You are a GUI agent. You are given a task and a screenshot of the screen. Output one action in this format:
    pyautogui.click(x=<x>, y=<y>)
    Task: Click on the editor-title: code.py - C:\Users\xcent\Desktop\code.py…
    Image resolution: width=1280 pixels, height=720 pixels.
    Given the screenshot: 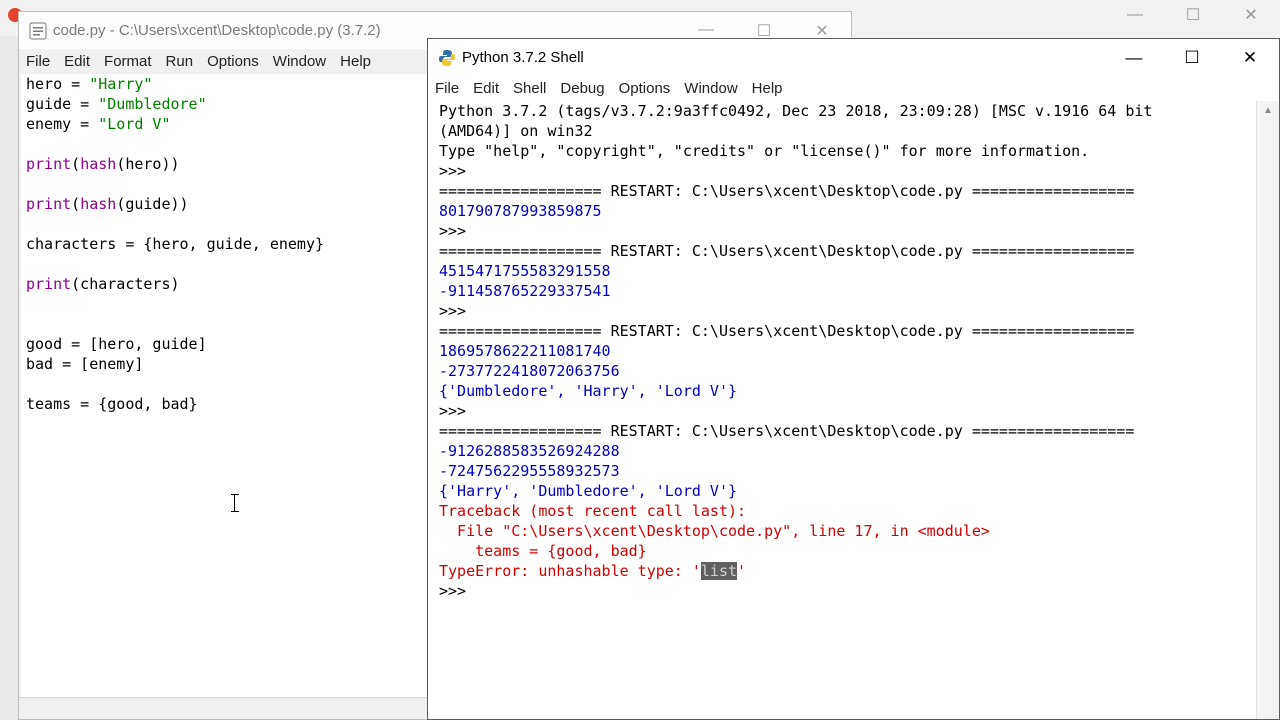 What is the action you would take?
    pyautogui.click(x=217, y=30)
    